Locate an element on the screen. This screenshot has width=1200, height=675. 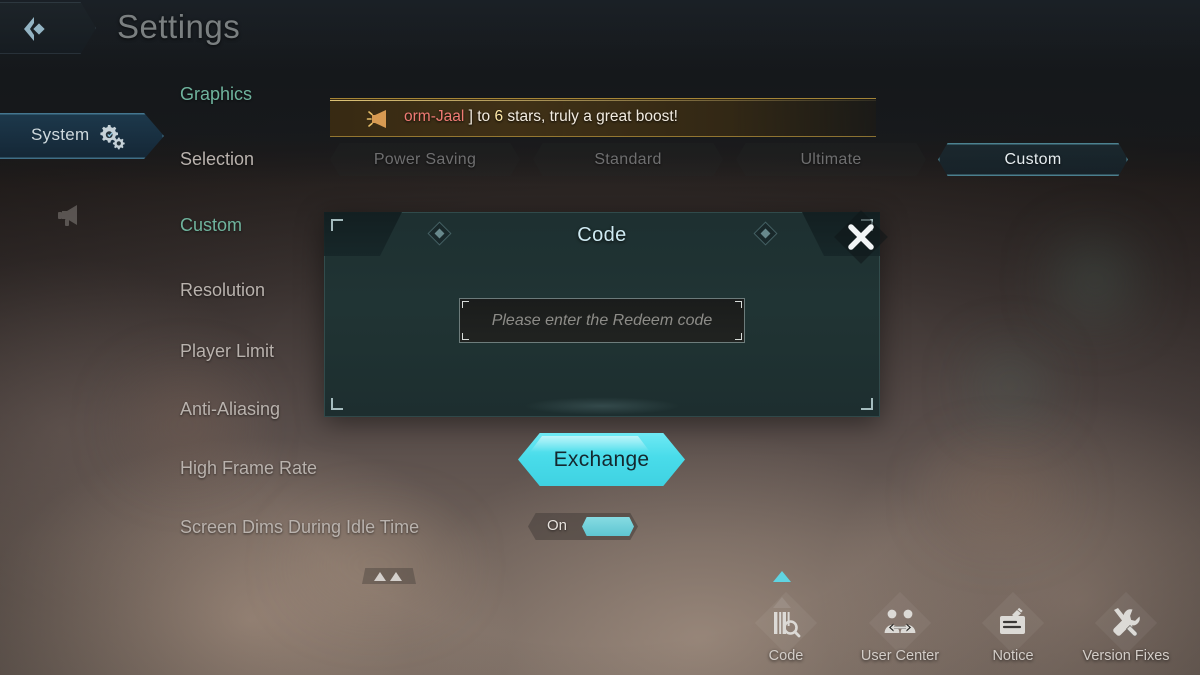
announcement-suffix: stars, truly a great boost! is located at coordinates (592, 116).